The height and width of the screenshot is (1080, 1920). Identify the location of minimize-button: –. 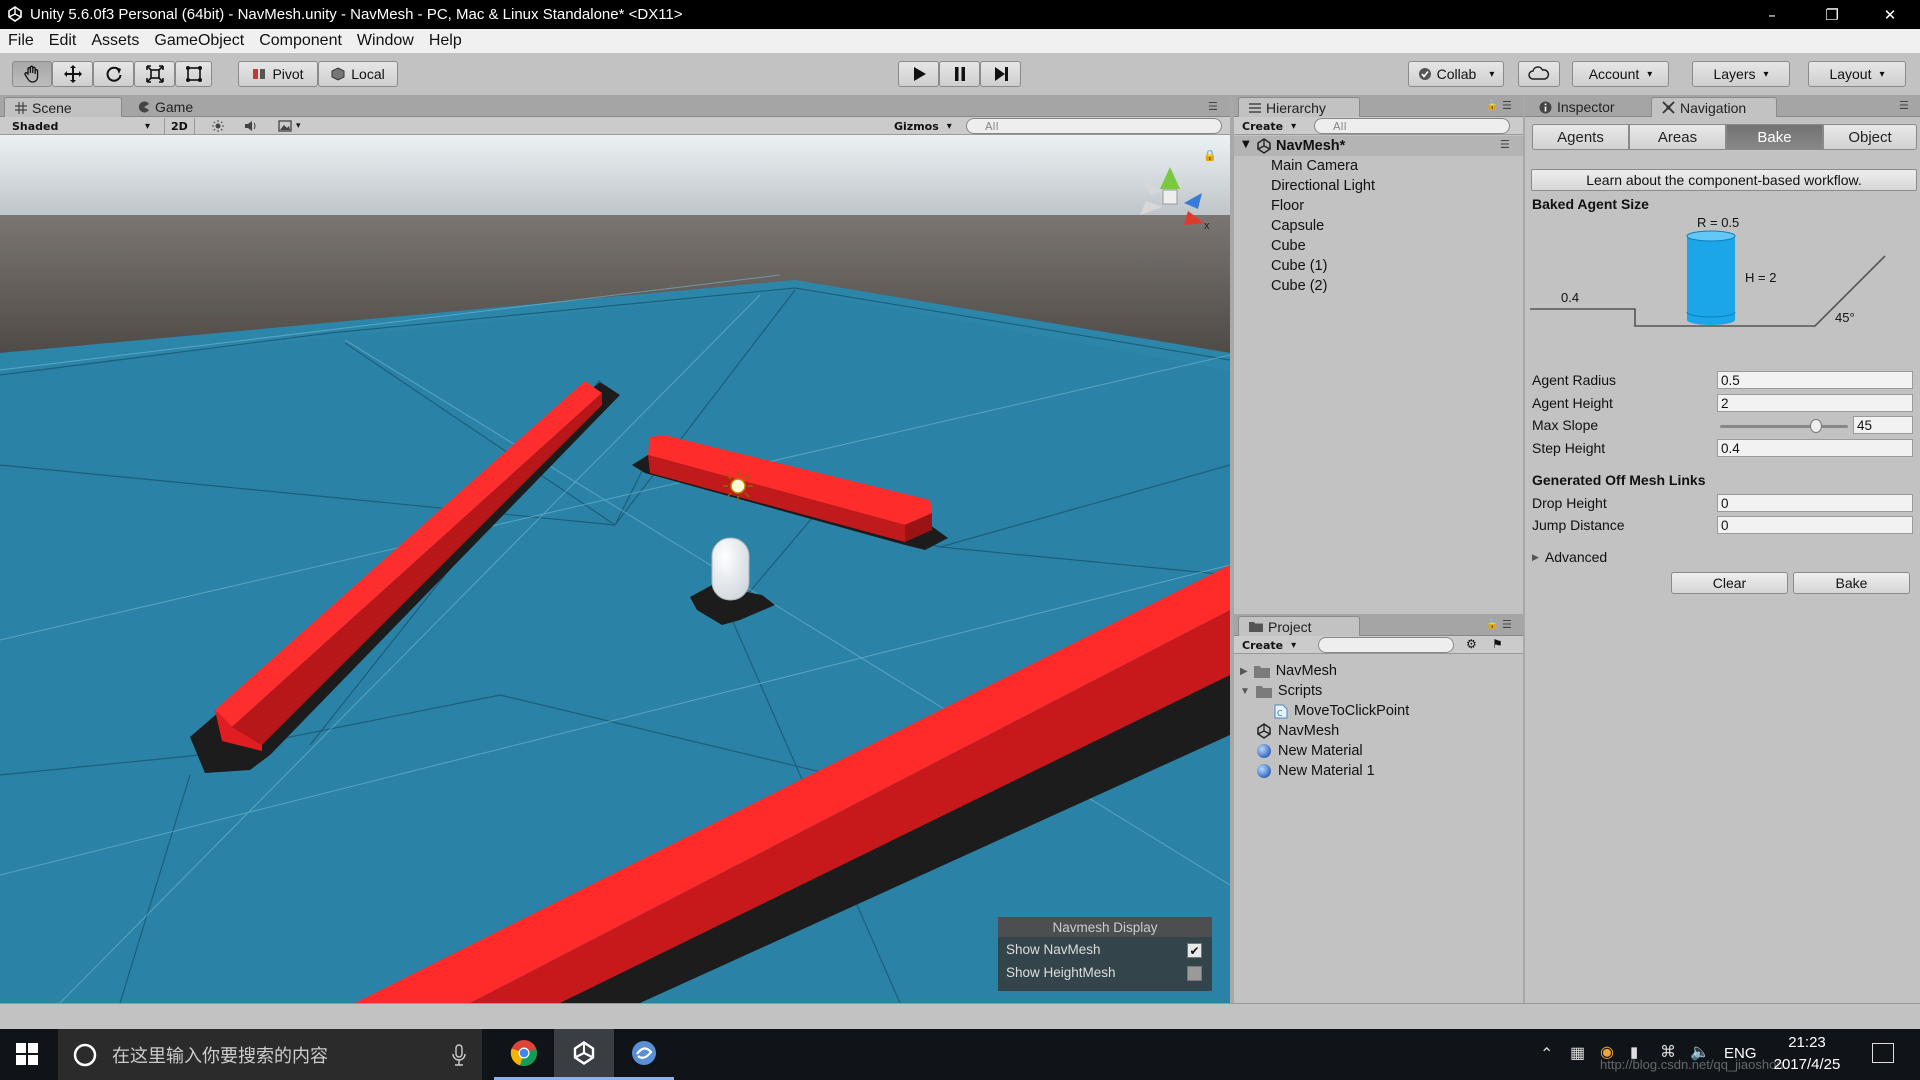
(1772, 14).